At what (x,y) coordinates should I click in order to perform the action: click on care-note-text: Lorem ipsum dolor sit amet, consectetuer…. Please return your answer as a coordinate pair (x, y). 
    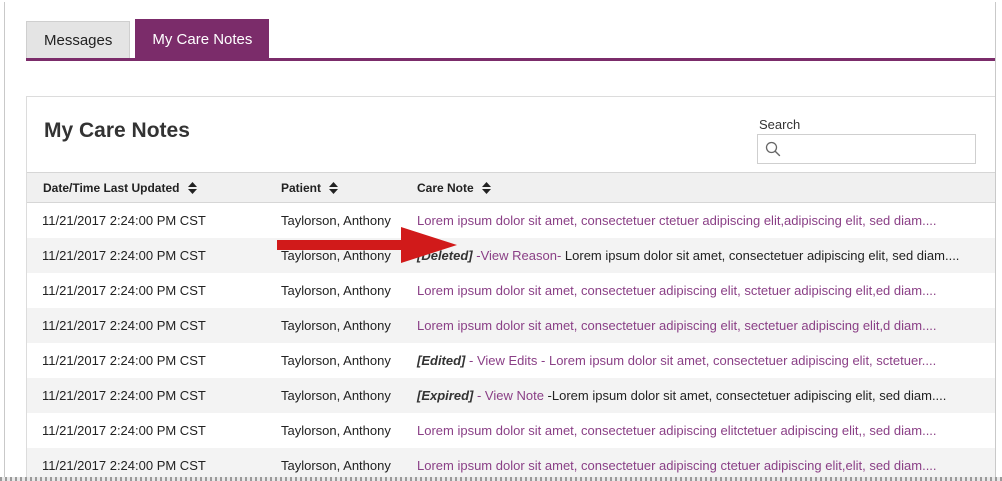
    Looking at the image, I should click on (762, 255).